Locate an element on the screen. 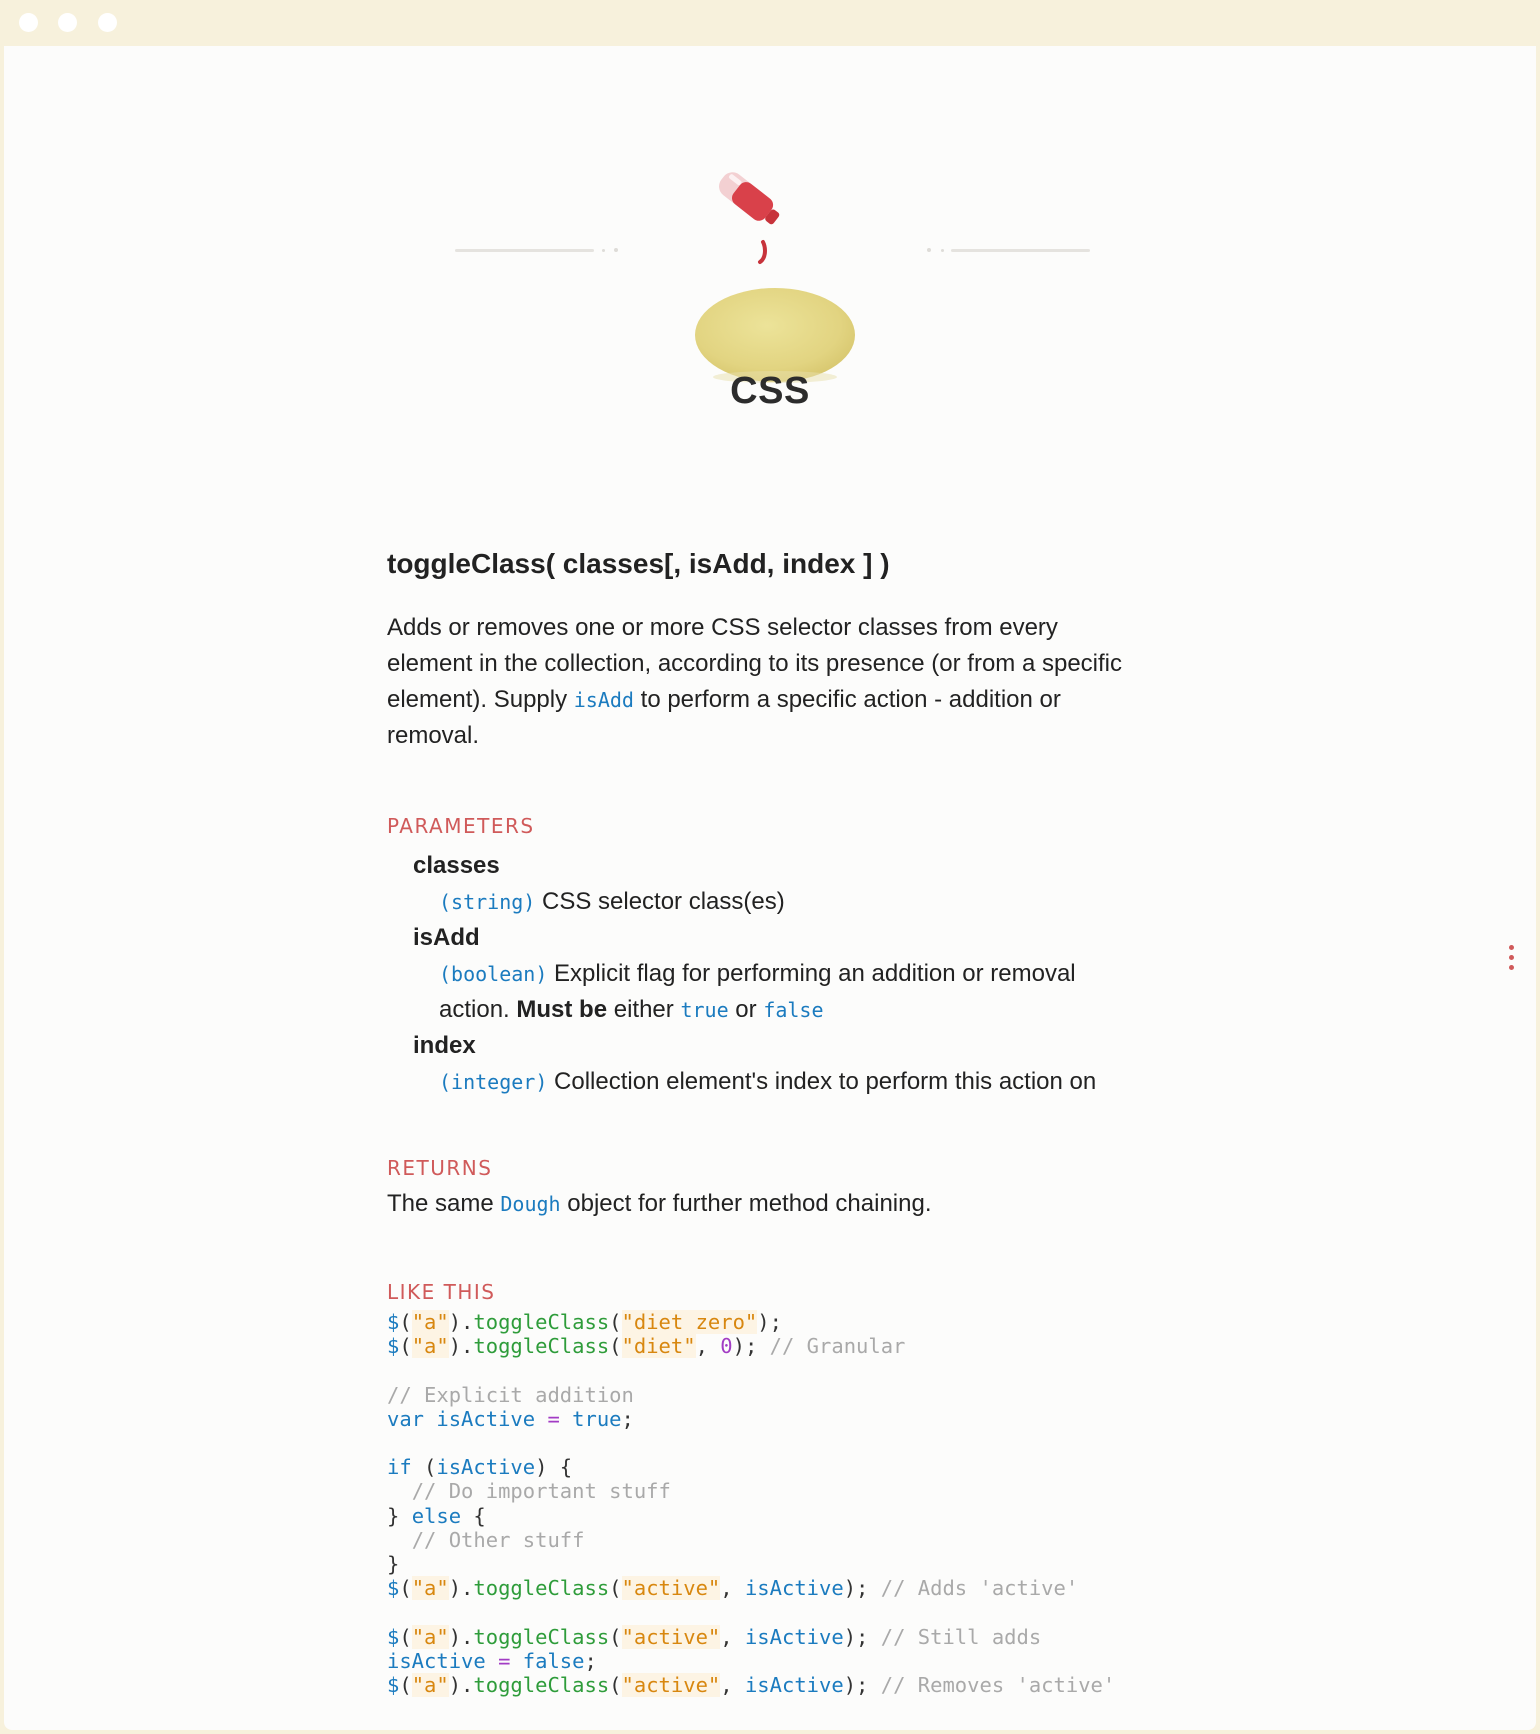 The image size is (1540, 1734). code-line: } else { is located at coordinates (436, 1515).